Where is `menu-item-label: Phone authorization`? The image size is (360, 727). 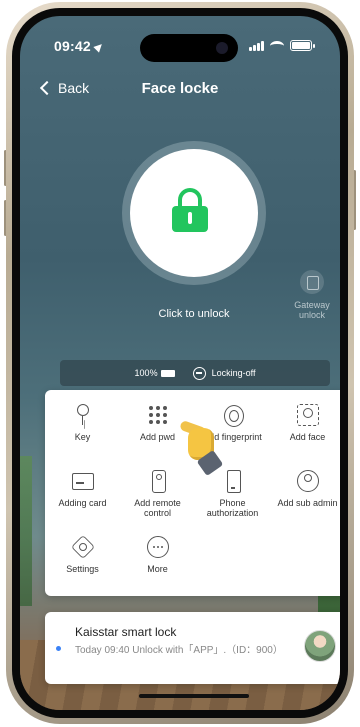
menu-item-label: Phone authorization is located at coordinates (232, 508).